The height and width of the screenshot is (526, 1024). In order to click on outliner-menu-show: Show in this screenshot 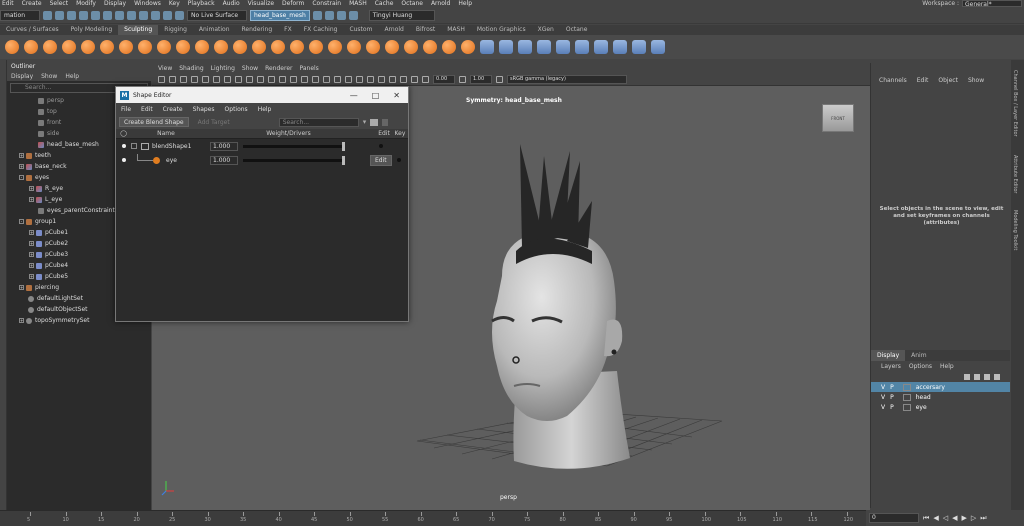, I will do `click(49, 76)`.